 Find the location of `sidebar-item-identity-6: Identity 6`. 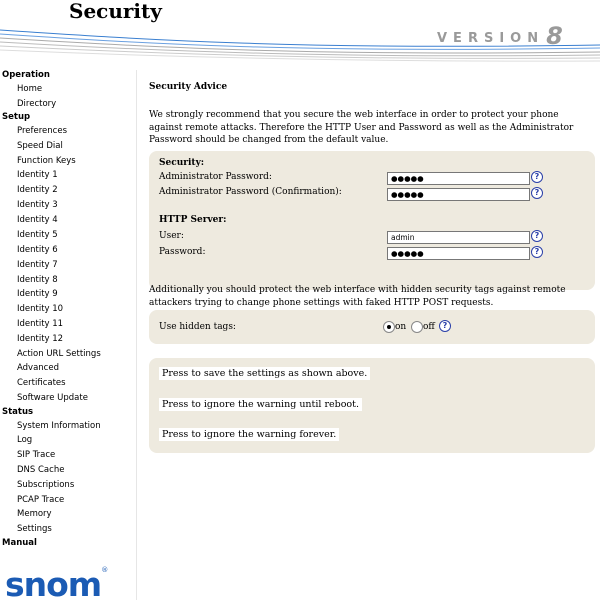

sidebar-item-identity-6: Identity 6 is located at coordinates (37, 250).